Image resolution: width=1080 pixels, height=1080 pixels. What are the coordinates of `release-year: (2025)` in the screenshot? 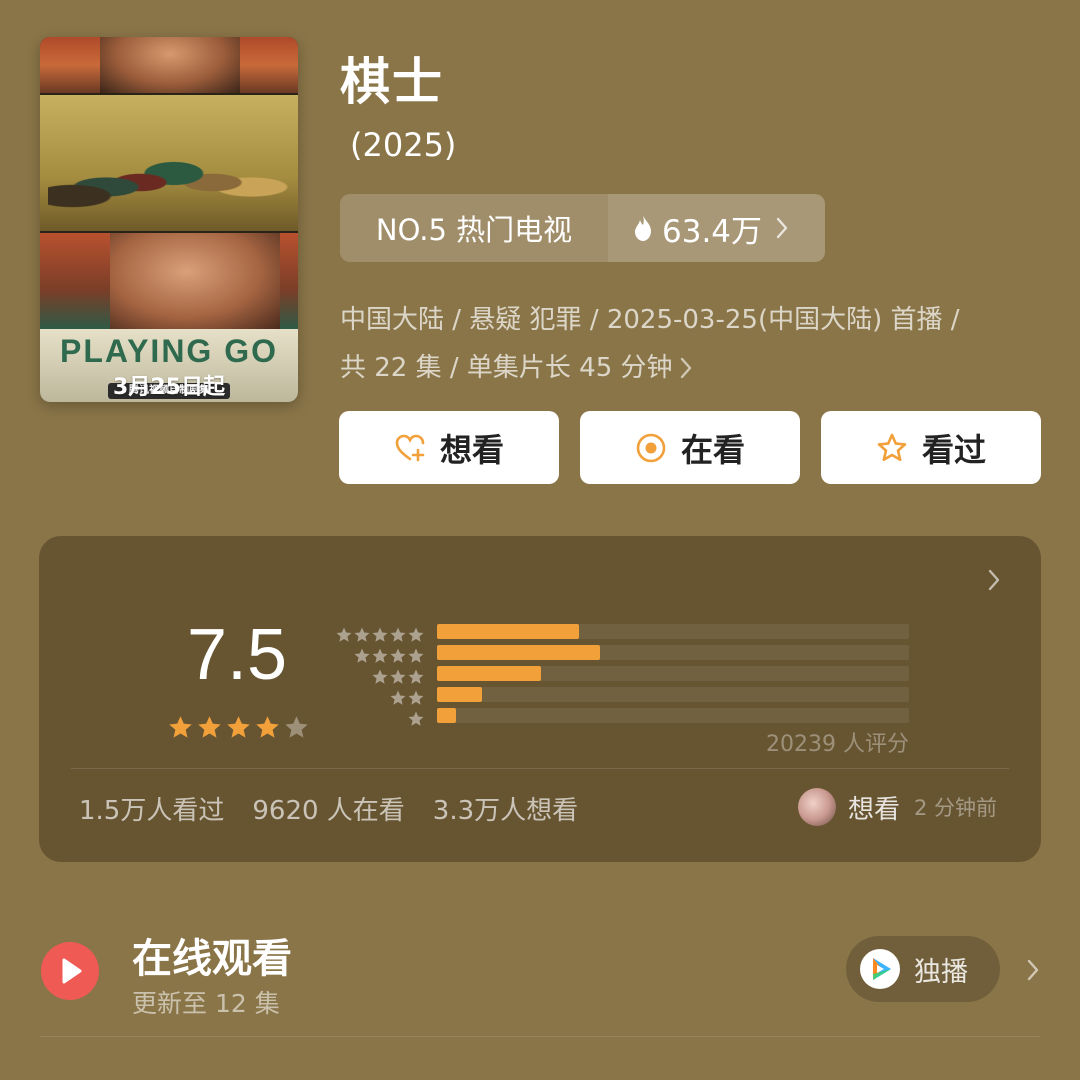 It's located at (403, 145).